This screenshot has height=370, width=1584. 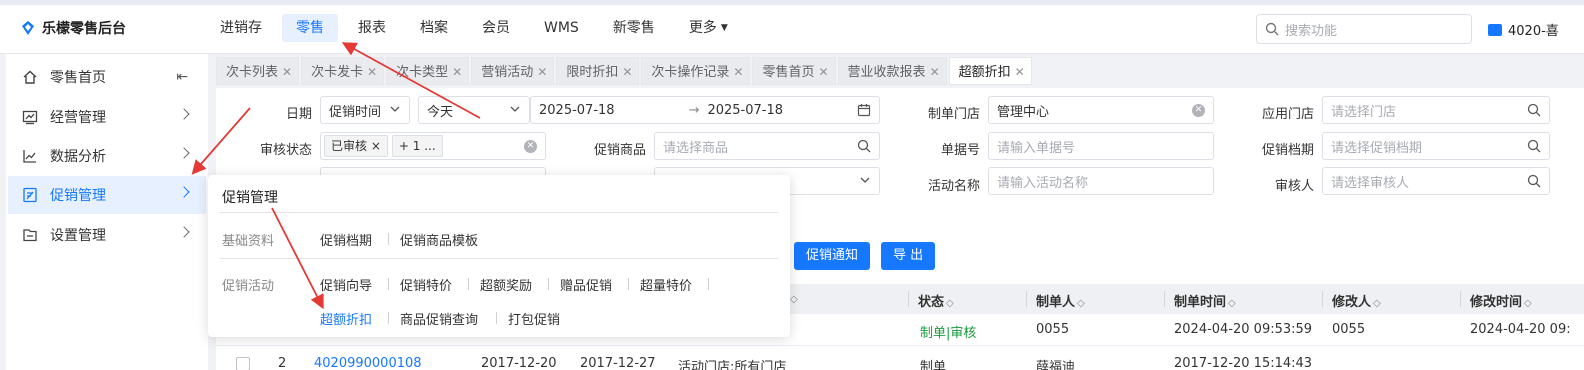 What do you see at coordinates (439, 239) in the screenshot?
I see `menu-item-promo-goods-template: 促销商品模板` at bounding box center [439, 239].